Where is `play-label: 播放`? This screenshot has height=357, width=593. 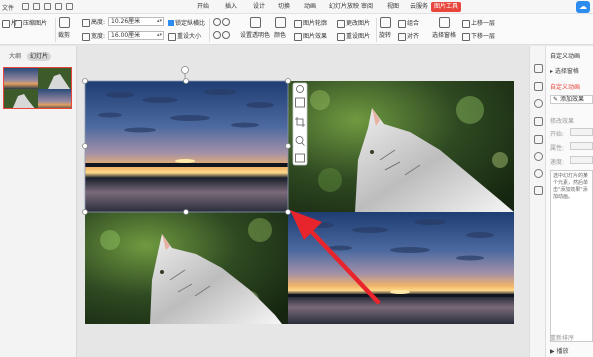
play-label: 播放 is located at coordinates (562, 351).